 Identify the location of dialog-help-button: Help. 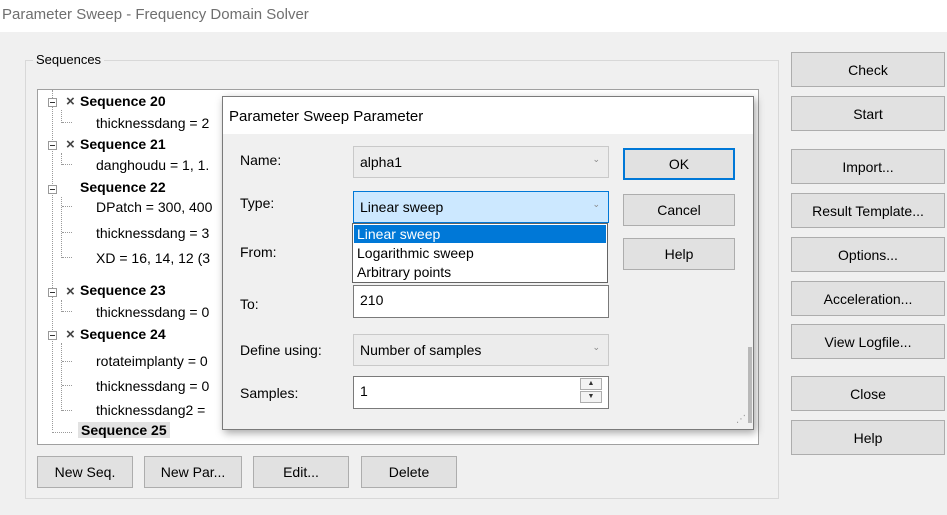
(679, 254).